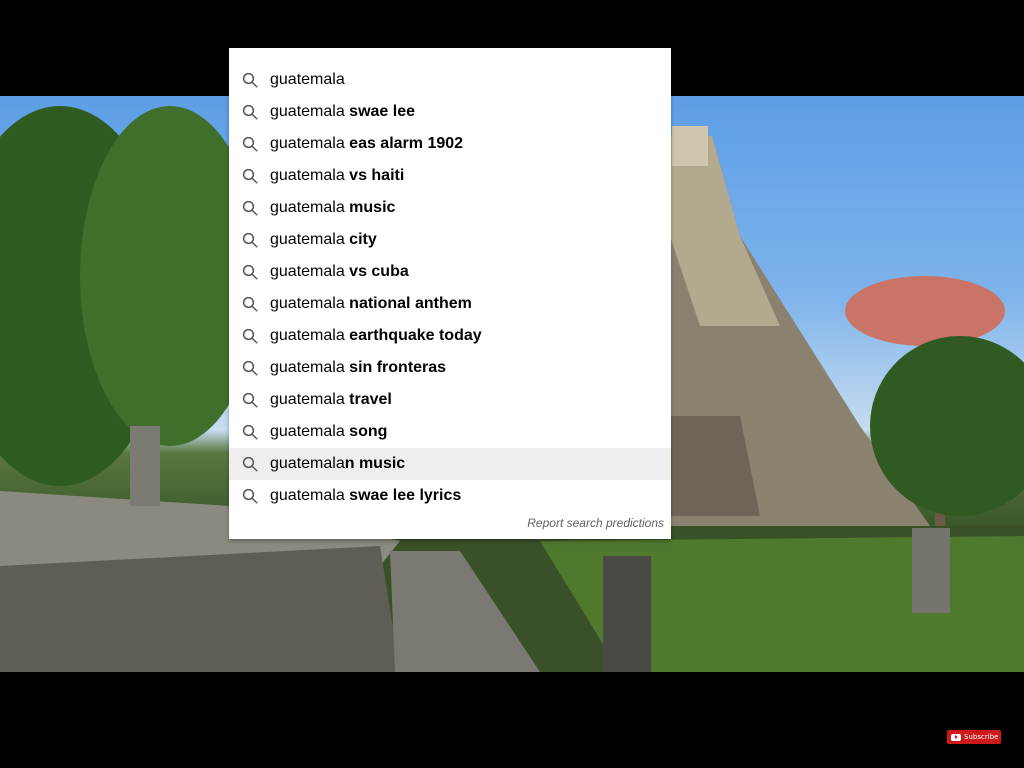 The width and height of the screenshot is (1024, 768). Describe the element at coordinates (627, 614) in the screenshot. I see `stela-center` at that location.